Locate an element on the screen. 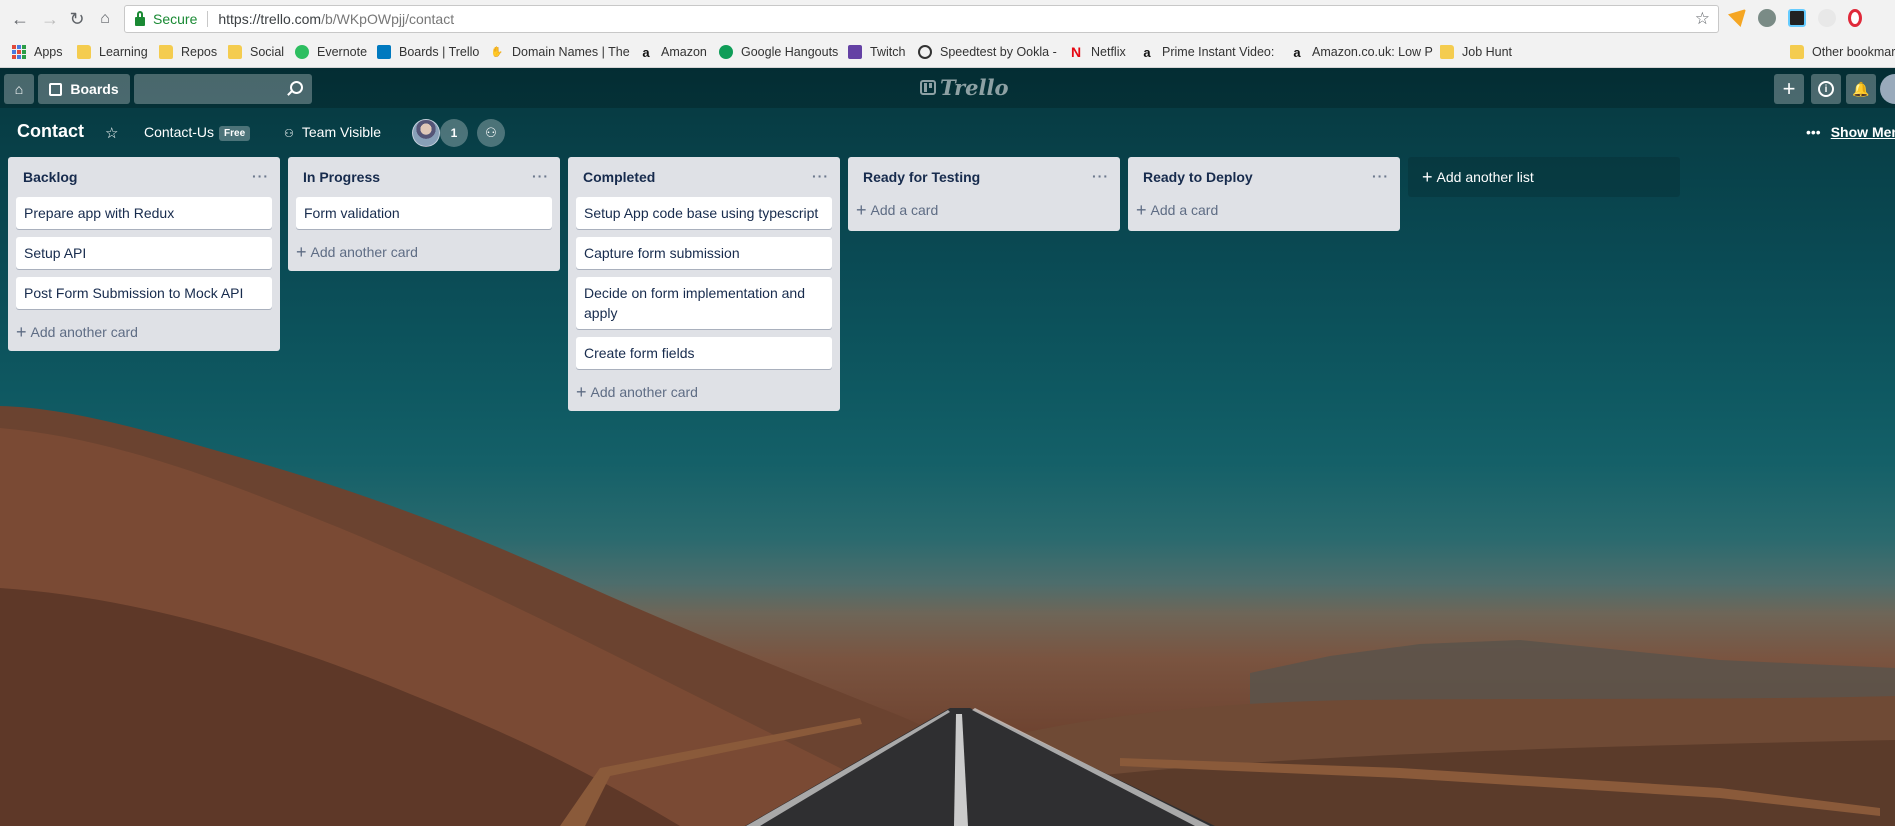 This screenshot has height=826, width=1895. extension-pencil-icon is located at coordinates (1737, 18).